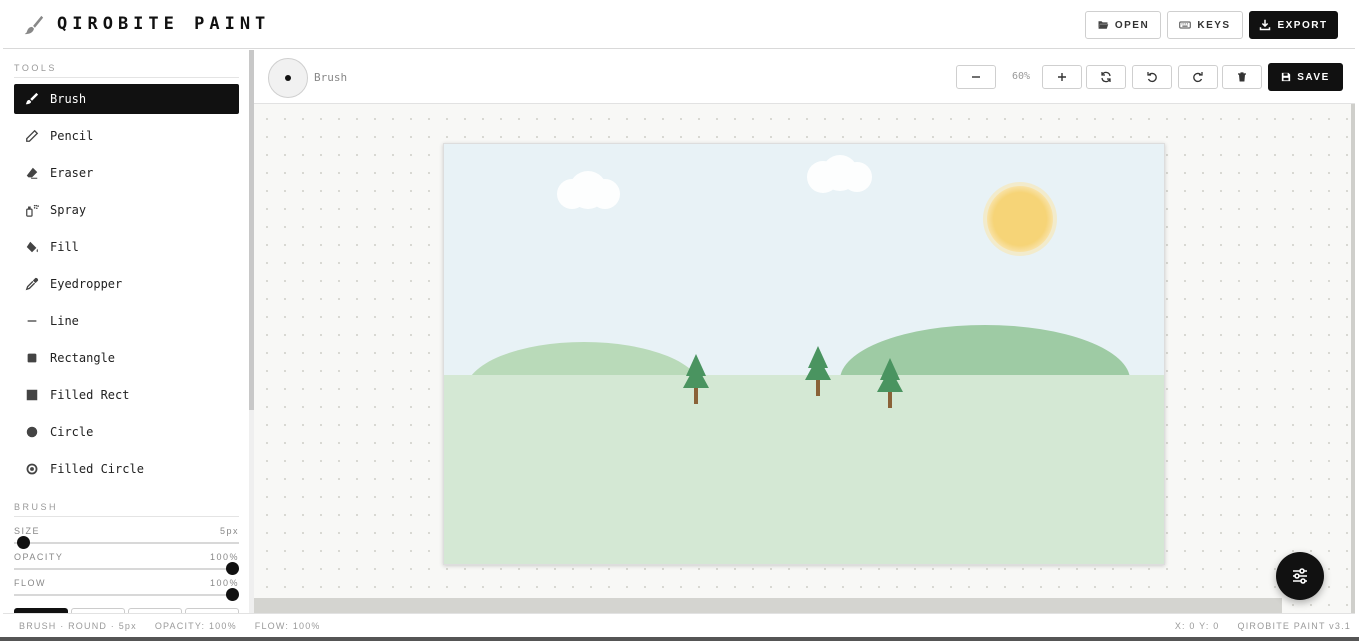  Describe the element at coordinates (804, 77) in the screenshot. I see `canvas-toolbar: Brush 60% SAVE` at that location.